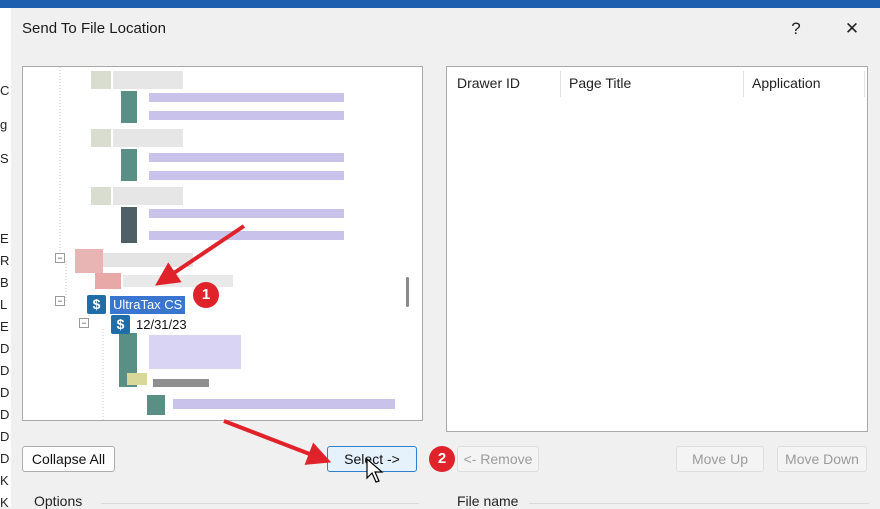 The width and height of the screenshot is (880, 509). I want to click on annotation-badge-2: 2, so click(442, 459).